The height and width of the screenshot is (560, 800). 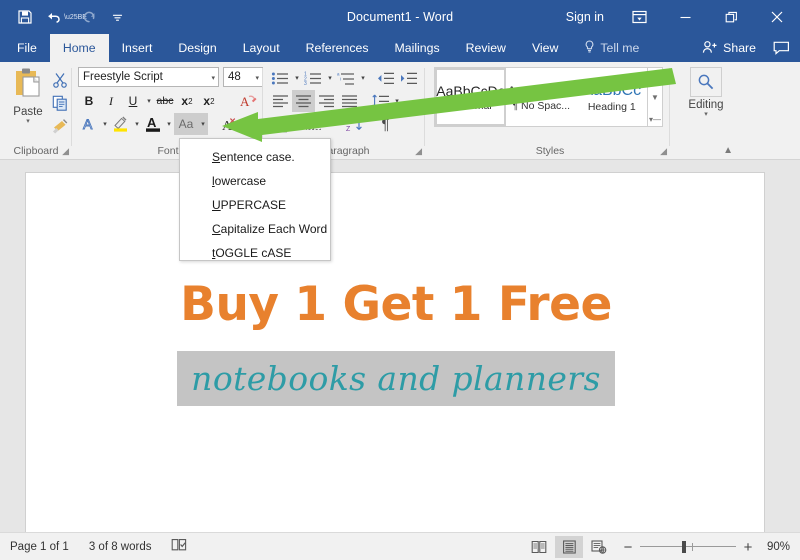 What do you see at coordinates (612, 97) in the screenshot?
I see `style-heading-1: AaBbCс Heading 1` at bounding box center [612, 97].